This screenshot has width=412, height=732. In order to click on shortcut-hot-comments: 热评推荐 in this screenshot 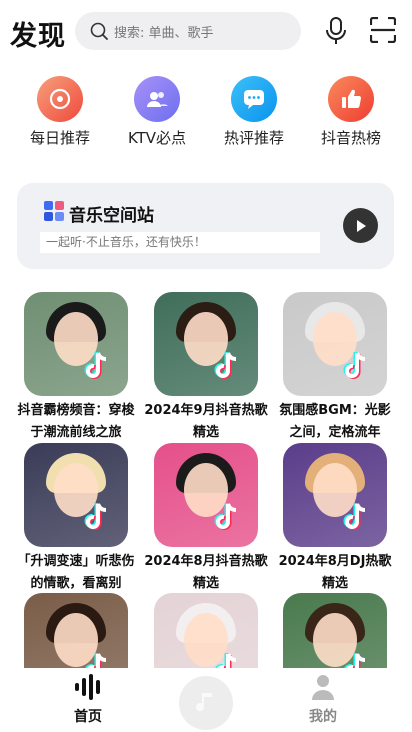, I will do `click(254, 112)`.